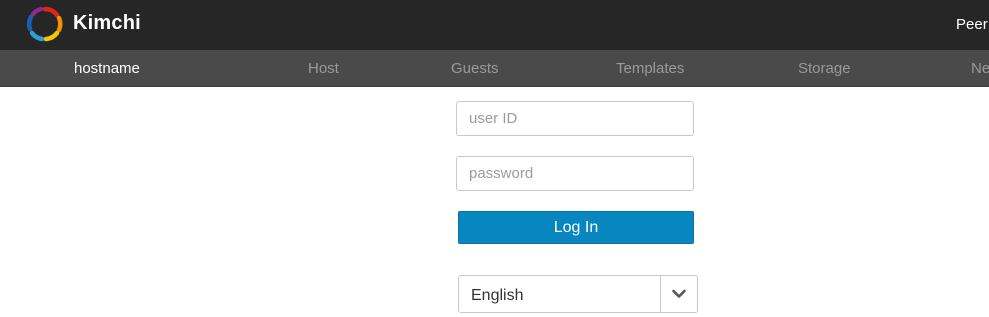 The width and height of the screenshot is (989, 317). I want to click on password-input, so click(575, 173).